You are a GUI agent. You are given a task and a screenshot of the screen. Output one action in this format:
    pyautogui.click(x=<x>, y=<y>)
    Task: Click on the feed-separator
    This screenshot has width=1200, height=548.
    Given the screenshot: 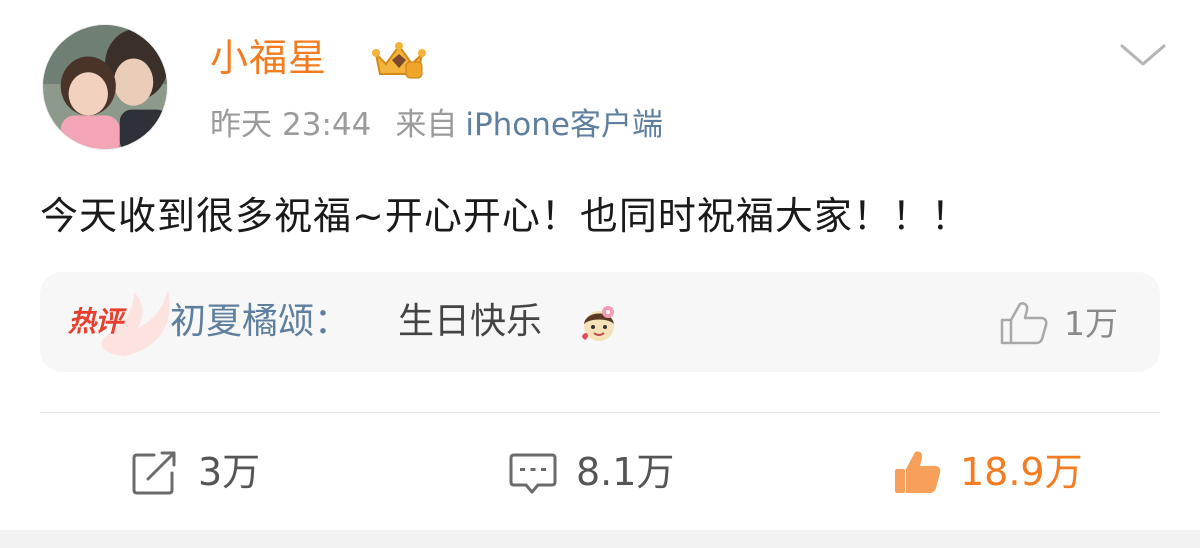 What is the action you would take?
    pyautogui.click(x=600, y=539)
    